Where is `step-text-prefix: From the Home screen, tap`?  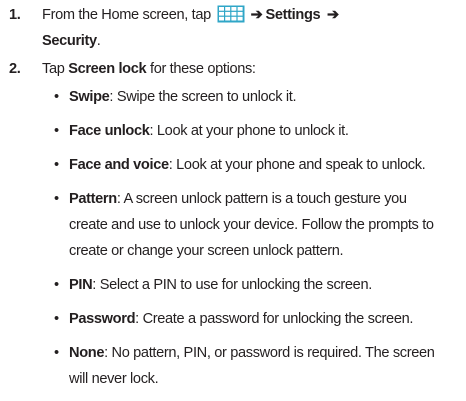
step-text-prefix: From the Home screen, tap is located at coordinates (126, 15).